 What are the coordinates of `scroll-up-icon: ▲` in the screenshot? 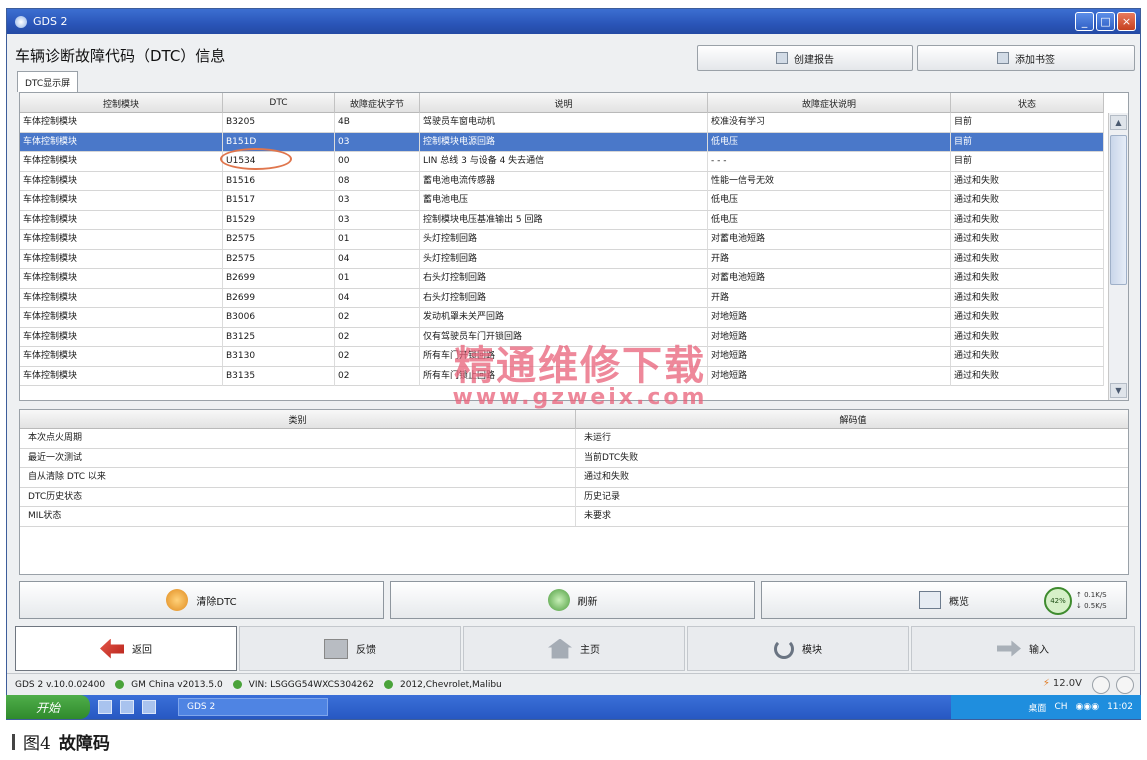 It's located at (1118, 122).